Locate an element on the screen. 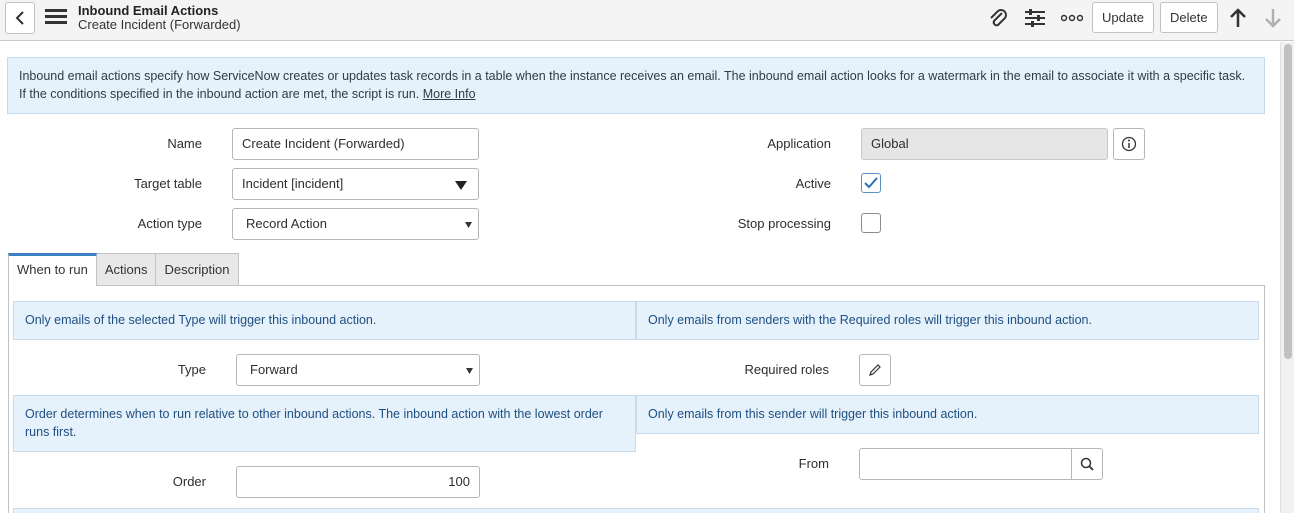 The height and width of the screenshot is (513, 1294). application-label: Application is located at coordinates (799, 143).